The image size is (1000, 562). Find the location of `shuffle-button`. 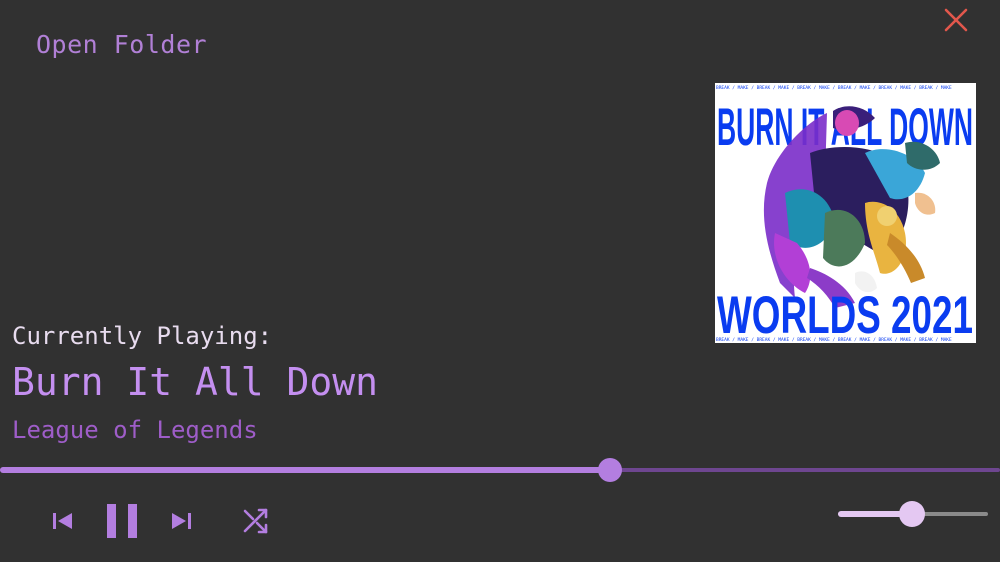

shuffle-button is located at coordinates (256, 521).